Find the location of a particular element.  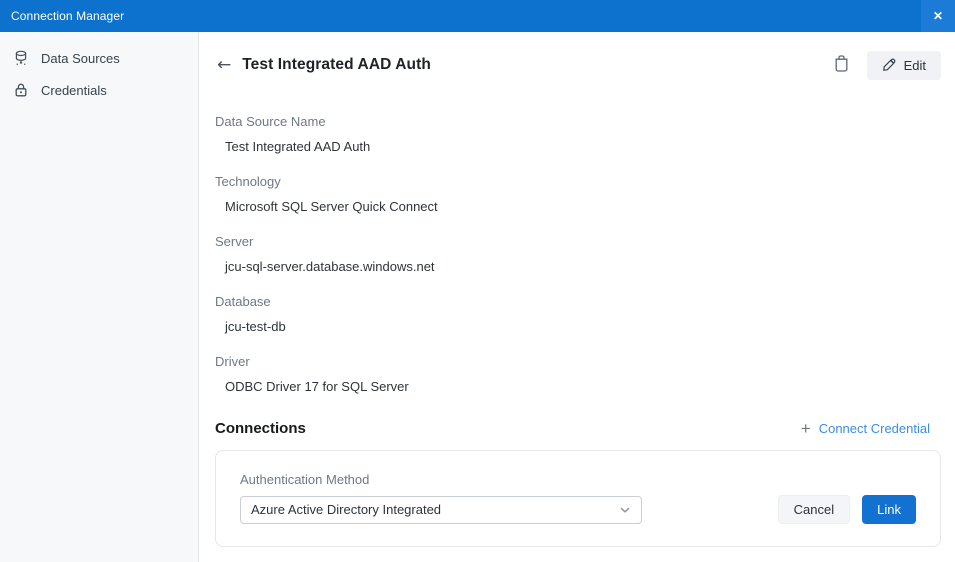

edit-button: Edit is located at coordinates (903, 65).